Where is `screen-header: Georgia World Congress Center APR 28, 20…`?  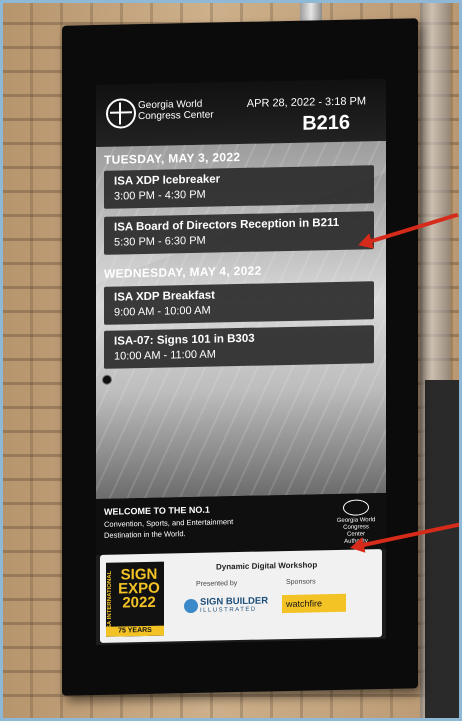
screen-header: Georgia World Congress Center APR 28, 20… is located at coordinates (241, 113).